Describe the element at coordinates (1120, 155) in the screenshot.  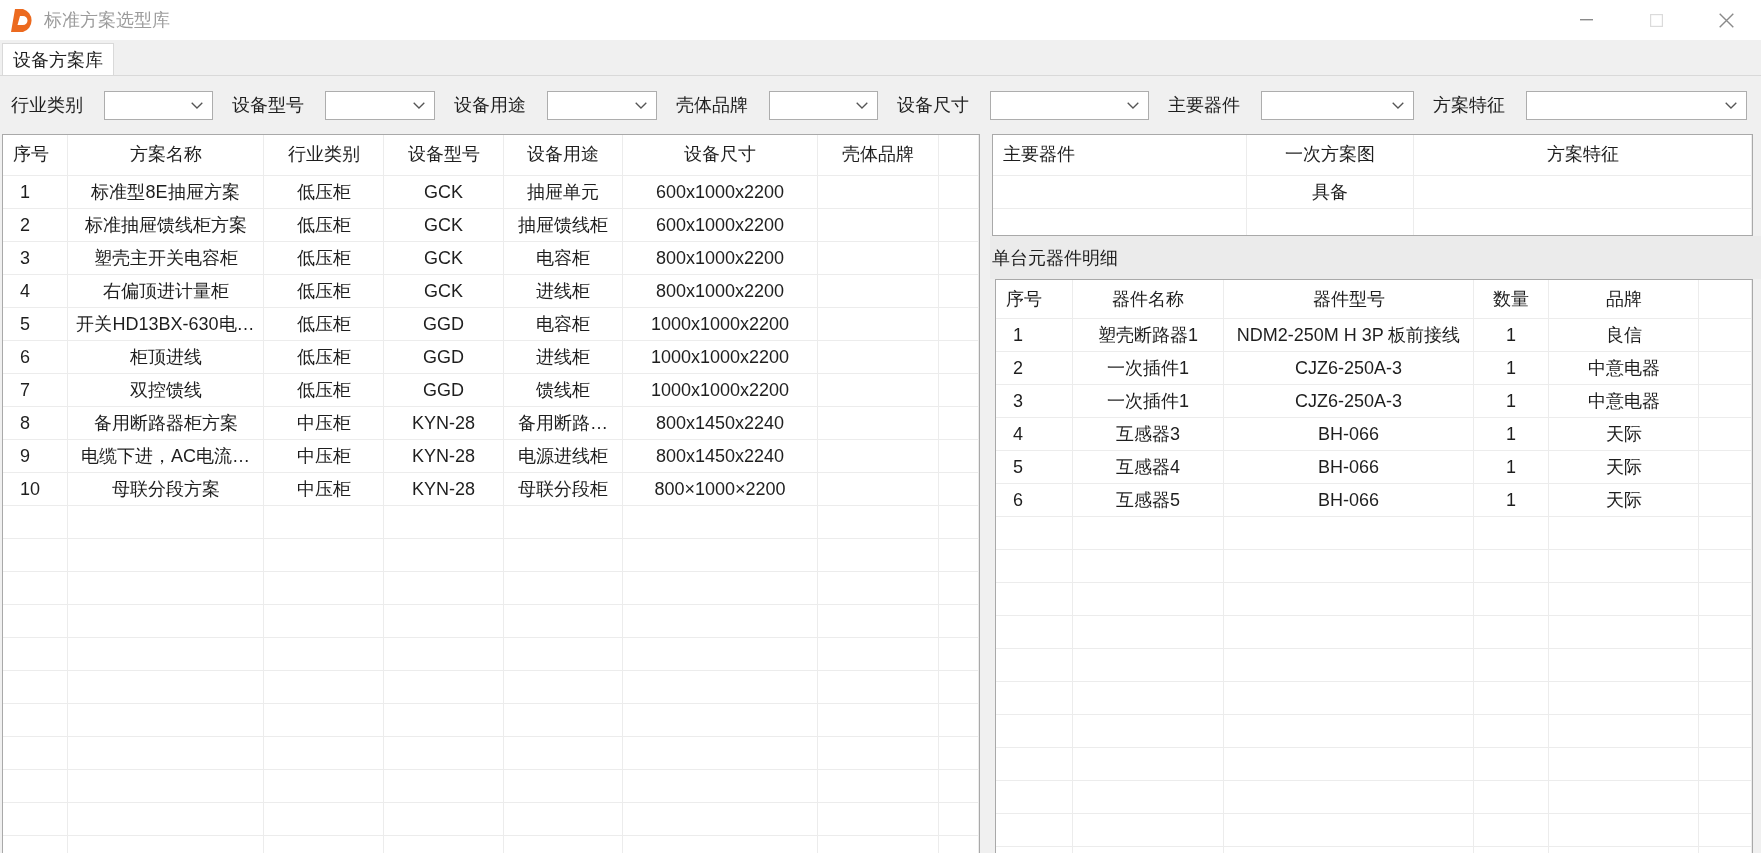
I see `column-header: 主要器件` at that location.